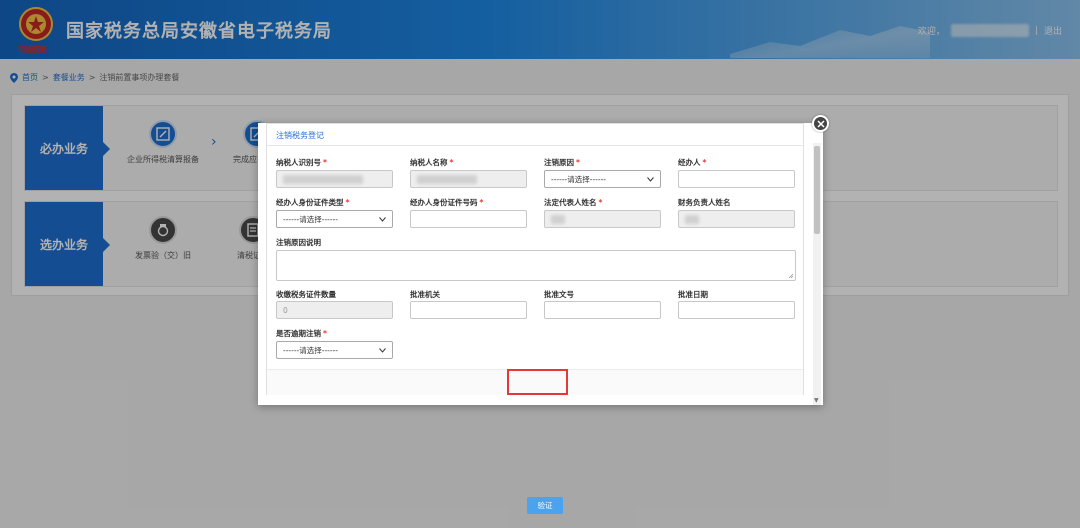 The height and width of the screenshot is (528, 1080). What do you see at coordinates (692, 162) in the screenshot?
I see `handler-label: 经办人 *` at bounding box center [692, 162].